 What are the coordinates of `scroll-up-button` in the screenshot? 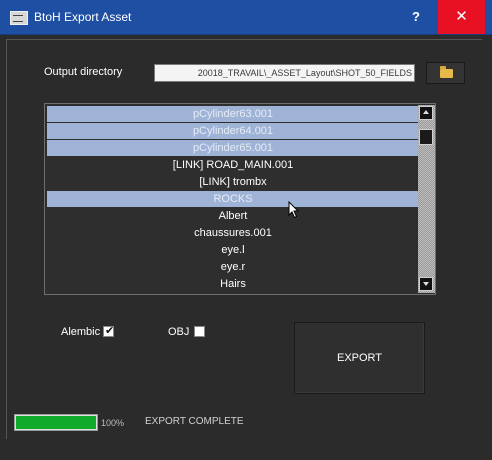 It's located at (426, 113).